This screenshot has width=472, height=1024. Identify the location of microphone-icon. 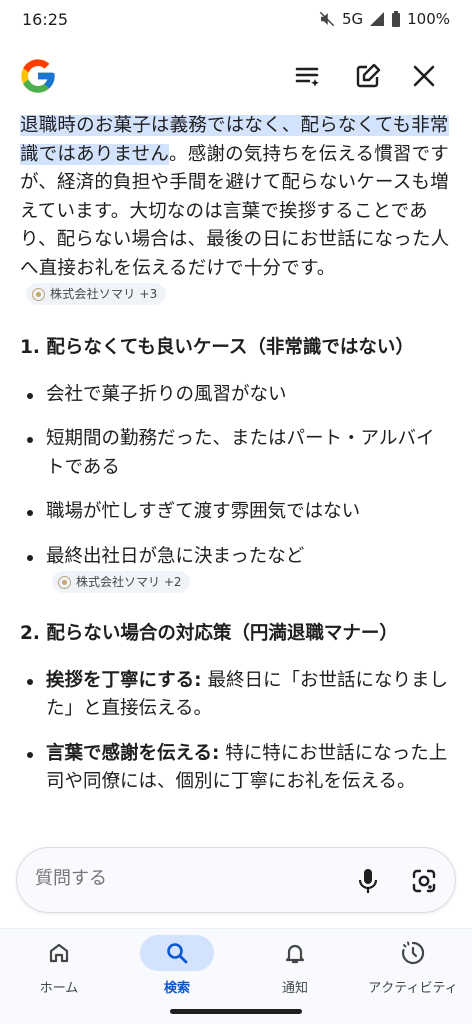
(368, 881).